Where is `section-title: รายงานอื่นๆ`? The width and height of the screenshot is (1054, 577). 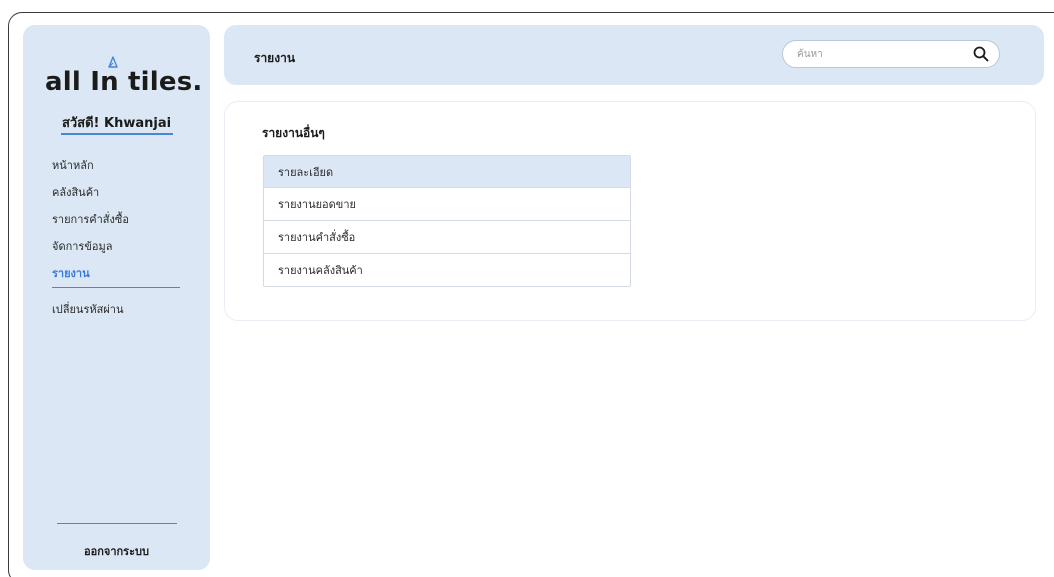
section-title: รายงานอื่นๆ is located at coordinates (293, 133).